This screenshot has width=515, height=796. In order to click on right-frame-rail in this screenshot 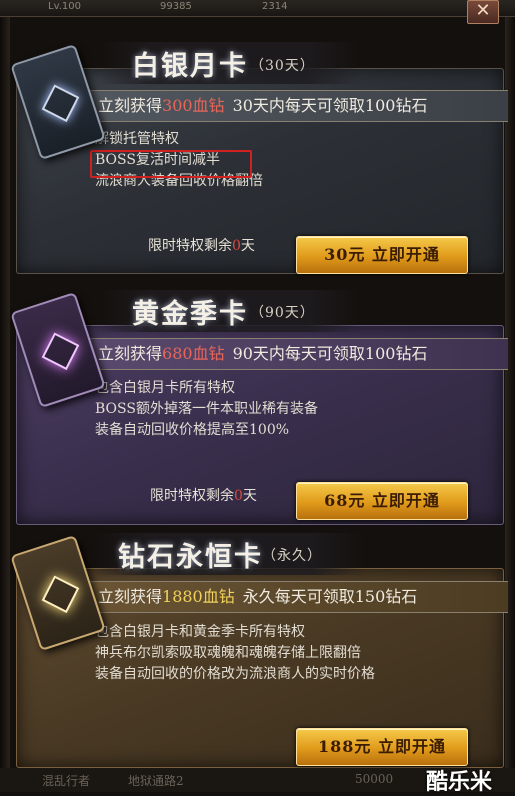, I will do `click(510, 396)`.